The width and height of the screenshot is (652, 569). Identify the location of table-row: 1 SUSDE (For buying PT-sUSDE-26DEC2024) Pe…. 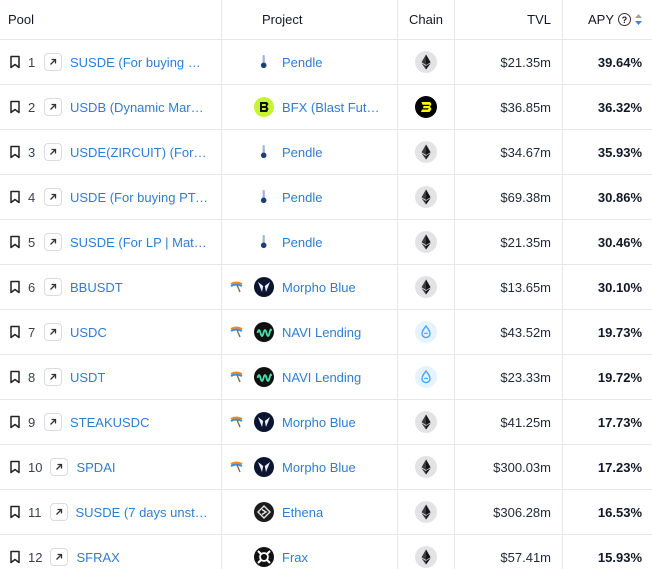
(326, 62).